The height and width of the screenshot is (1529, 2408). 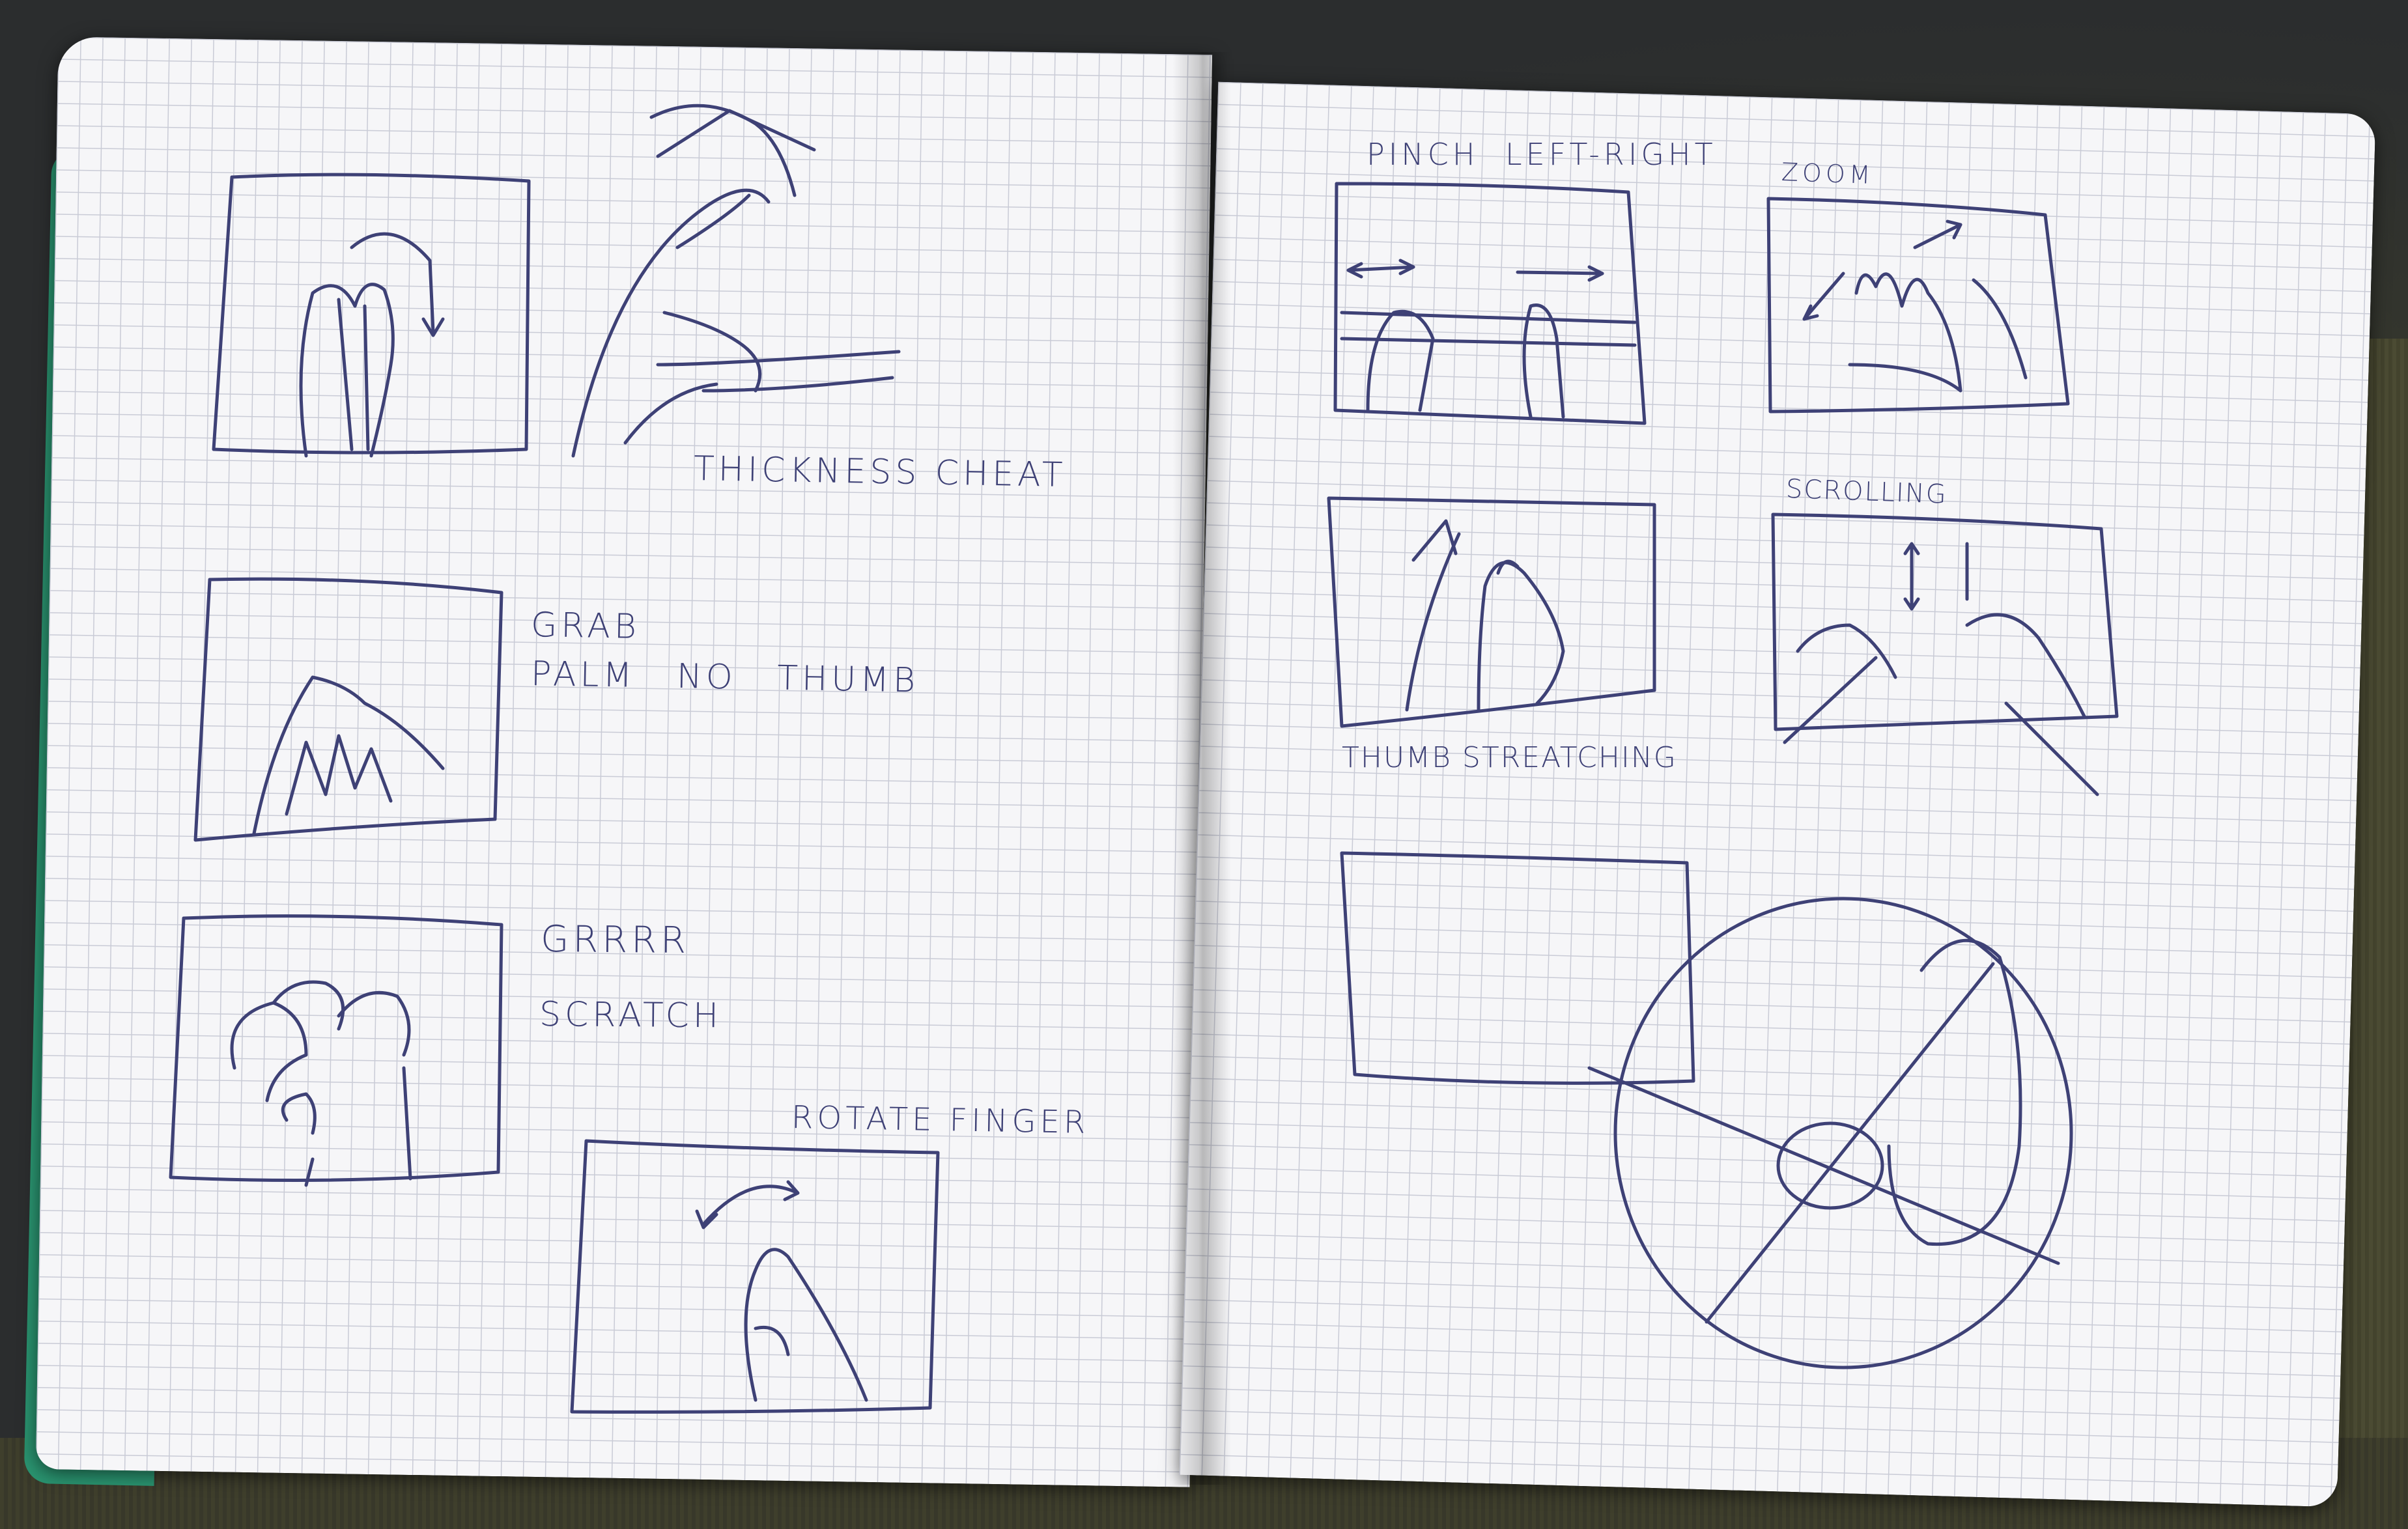 I want to click on sketch-thumb-stretching, so click(x=1491, y=612).